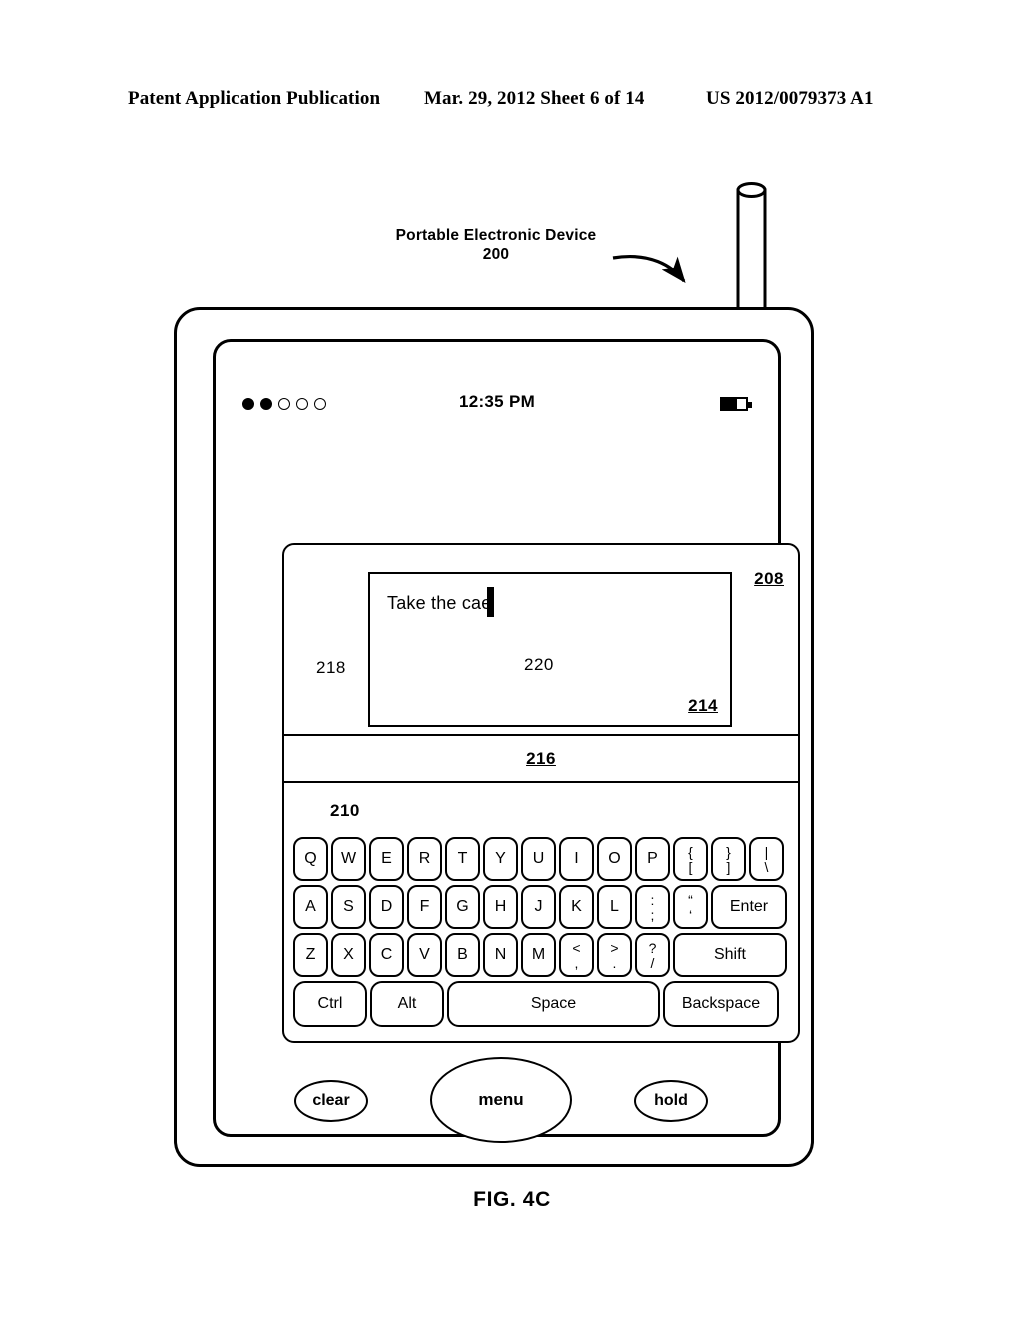  What do you see at coordinates (386, 955) in the screenshot?
I see `key-c: C` at bounding box center [386, 955].